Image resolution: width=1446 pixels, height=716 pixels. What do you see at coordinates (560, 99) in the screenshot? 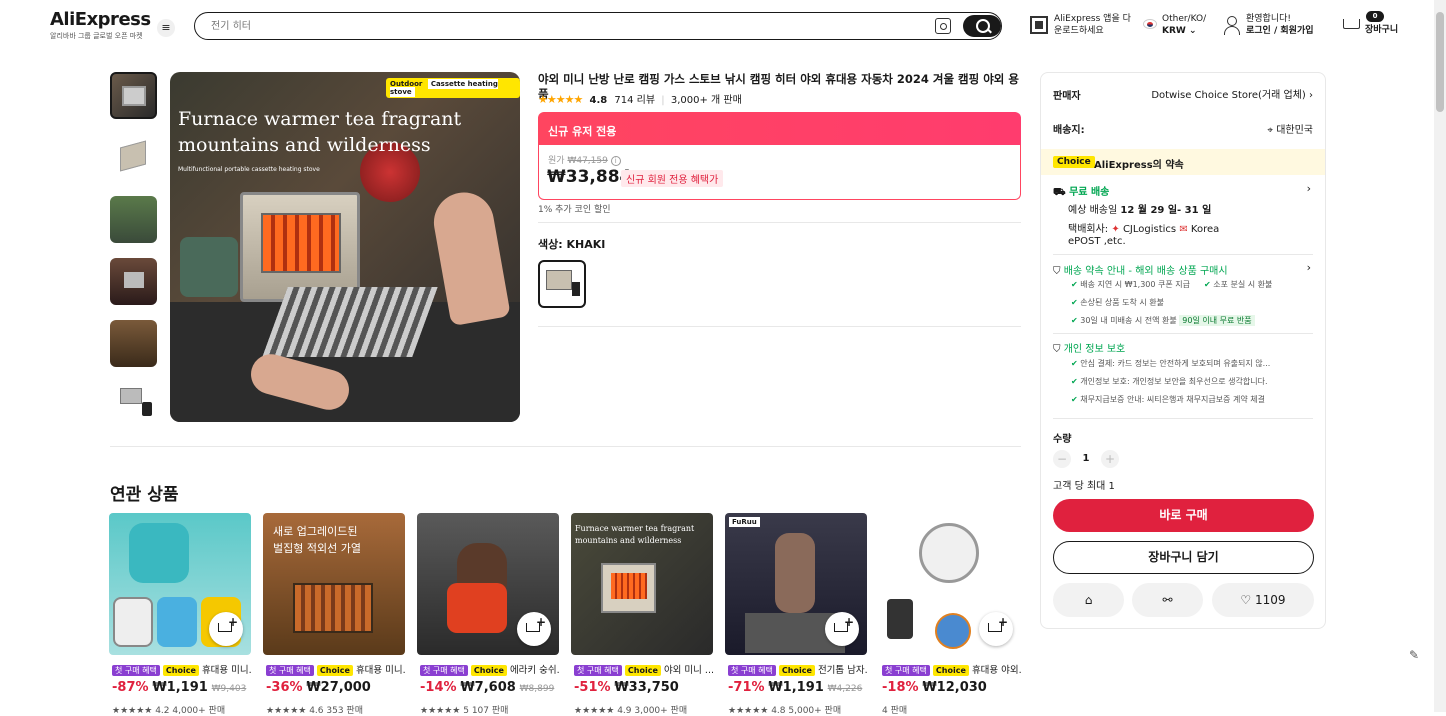
I see `rating-stars: ★★★★★` at bounding box center [560, 99].